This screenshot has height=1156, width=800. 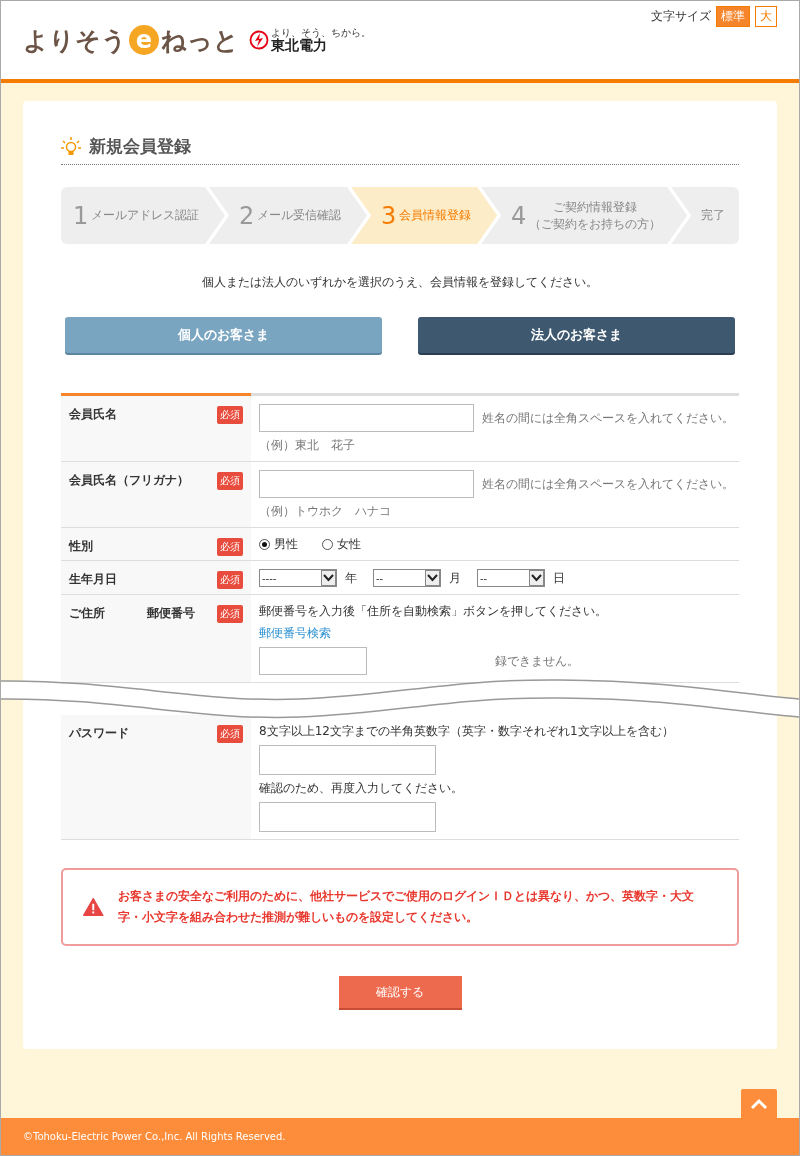 What do you see at coordinates (595, 207) in the screenshot?
I see `step-label: ご契約情報登録` at bounding box center [595, 207].